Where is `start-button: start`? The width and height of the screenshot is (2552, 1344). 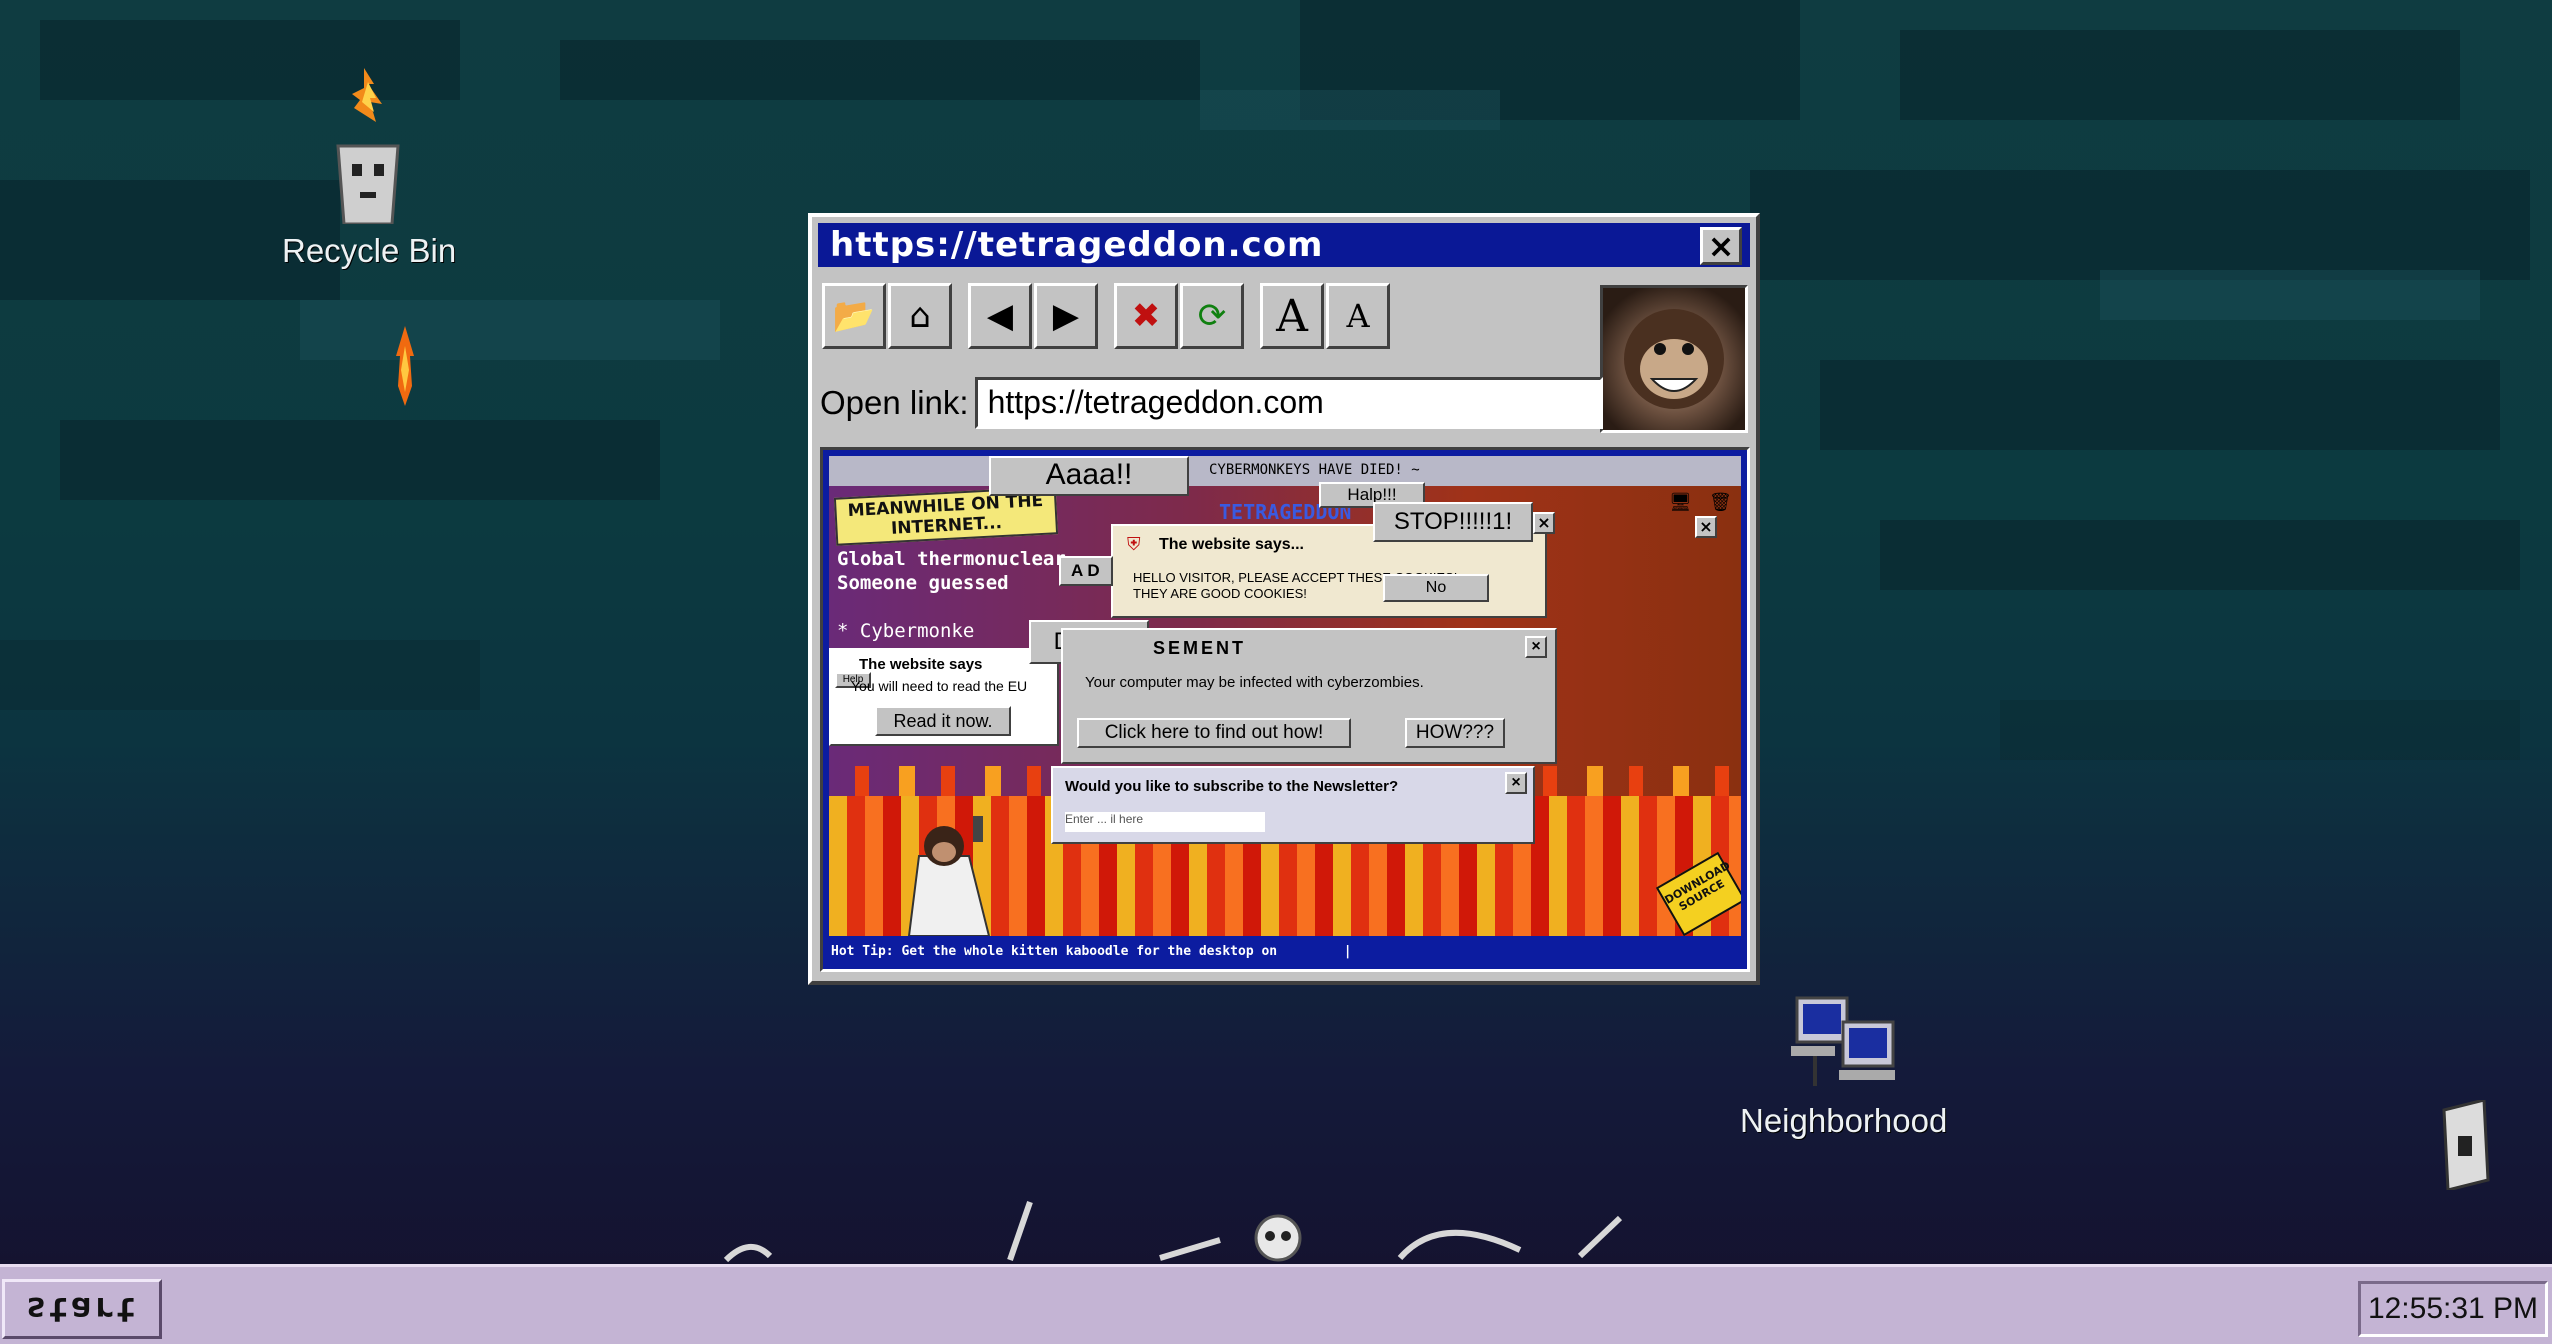
start-button: start is located at coordinates (82, 1309).